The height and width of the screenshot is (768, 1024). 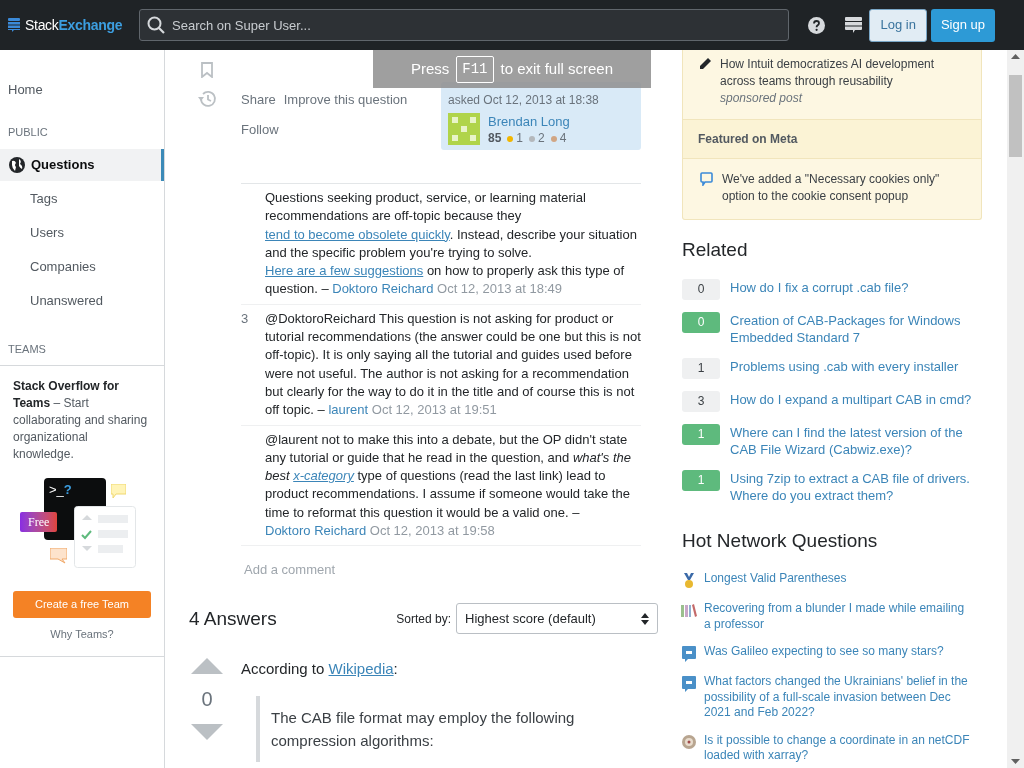 I want to click on badge-count: 2, so click(x=541, y=138).